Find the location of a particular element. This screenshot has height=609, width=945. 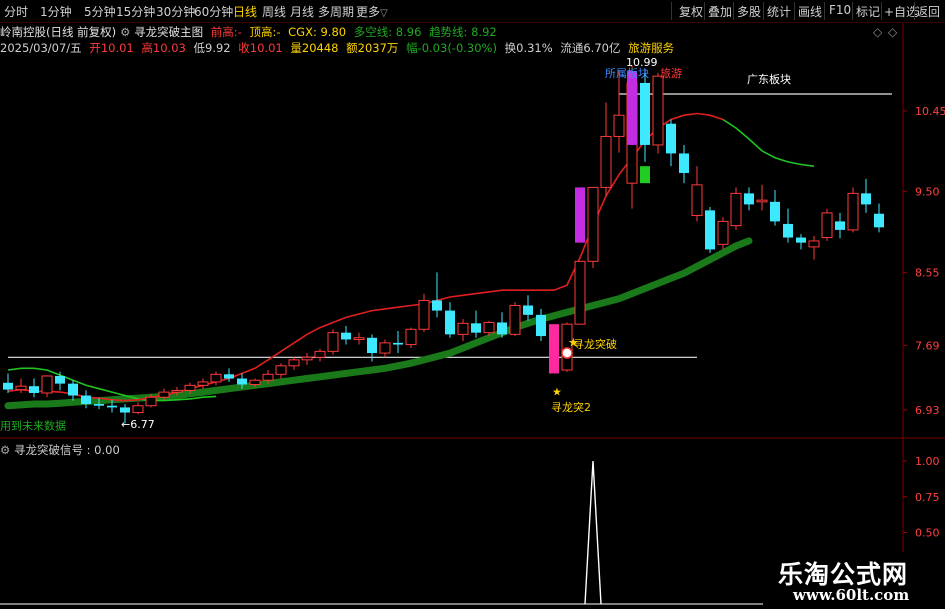

fuquan-button: 复权 is located at coordinates (691, 11).